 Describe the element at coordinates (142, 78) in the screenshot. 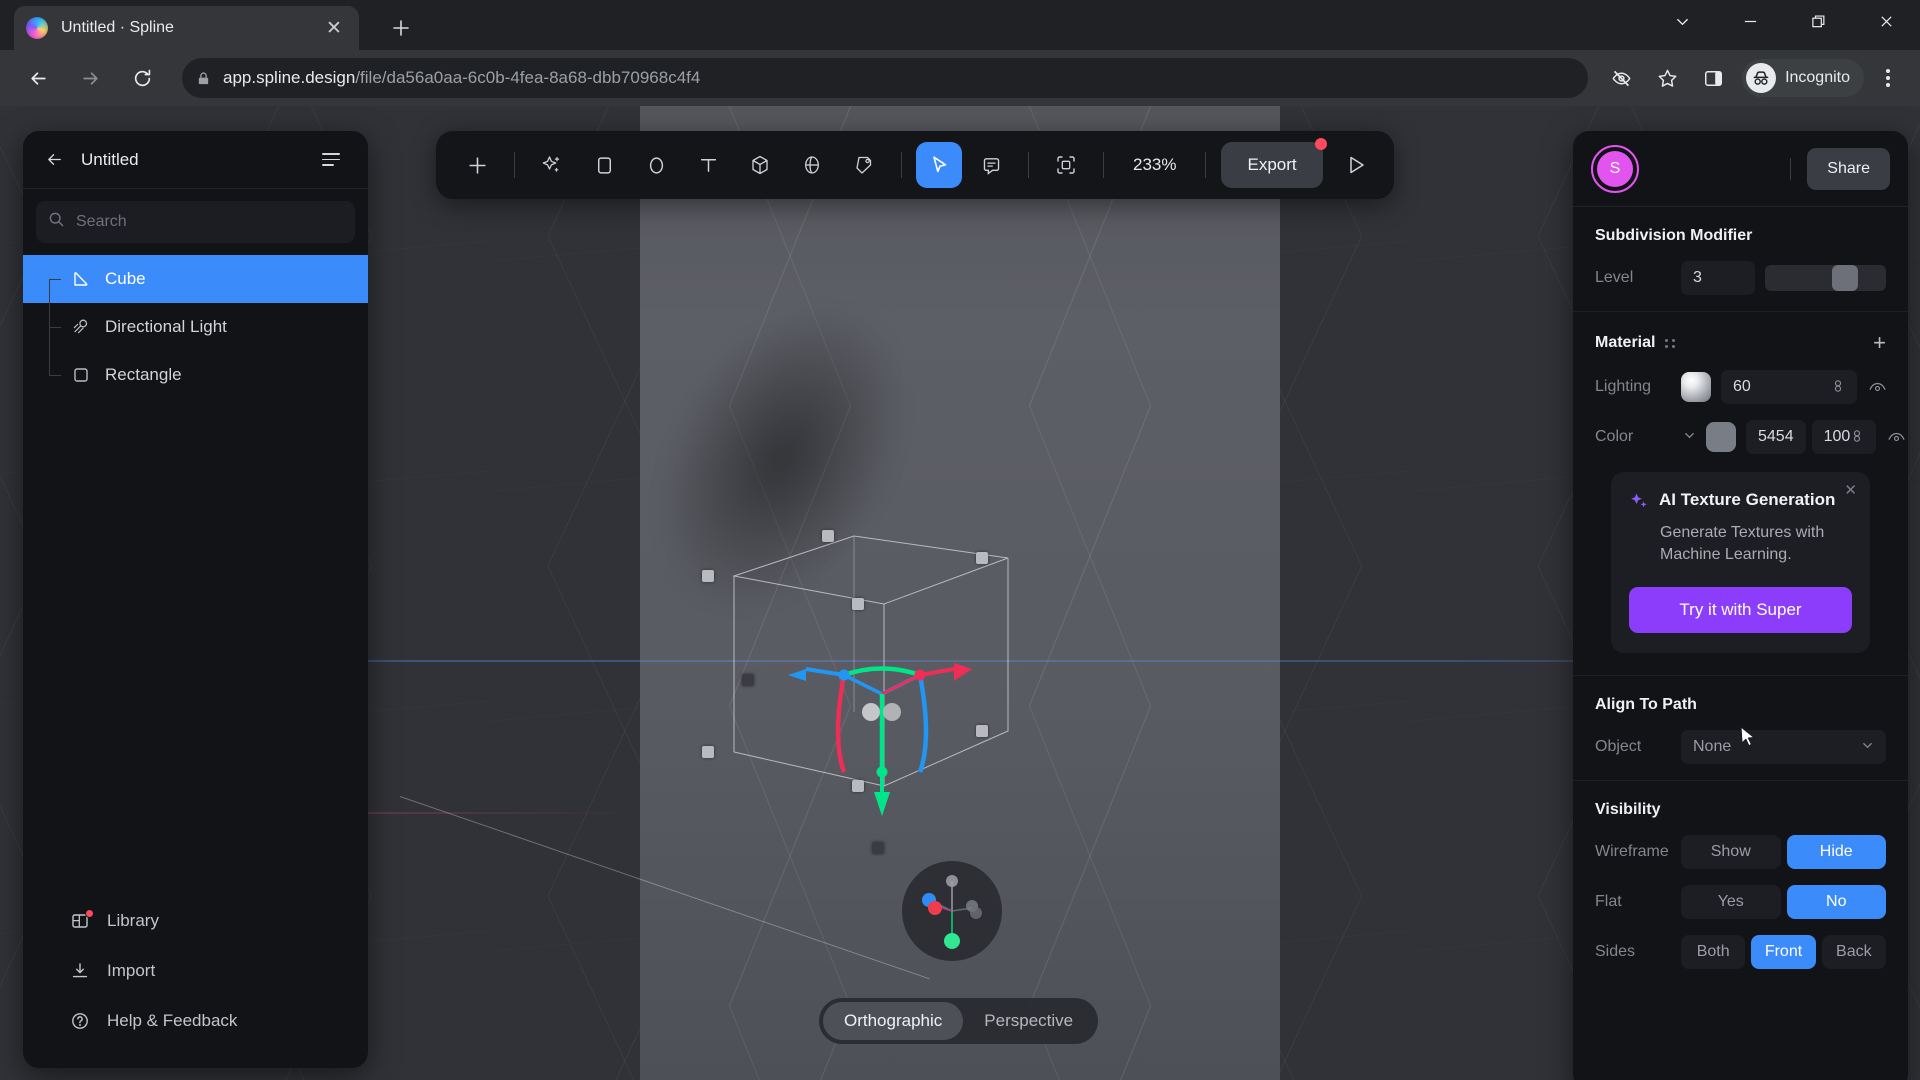

I see `reload-icon` at that location.